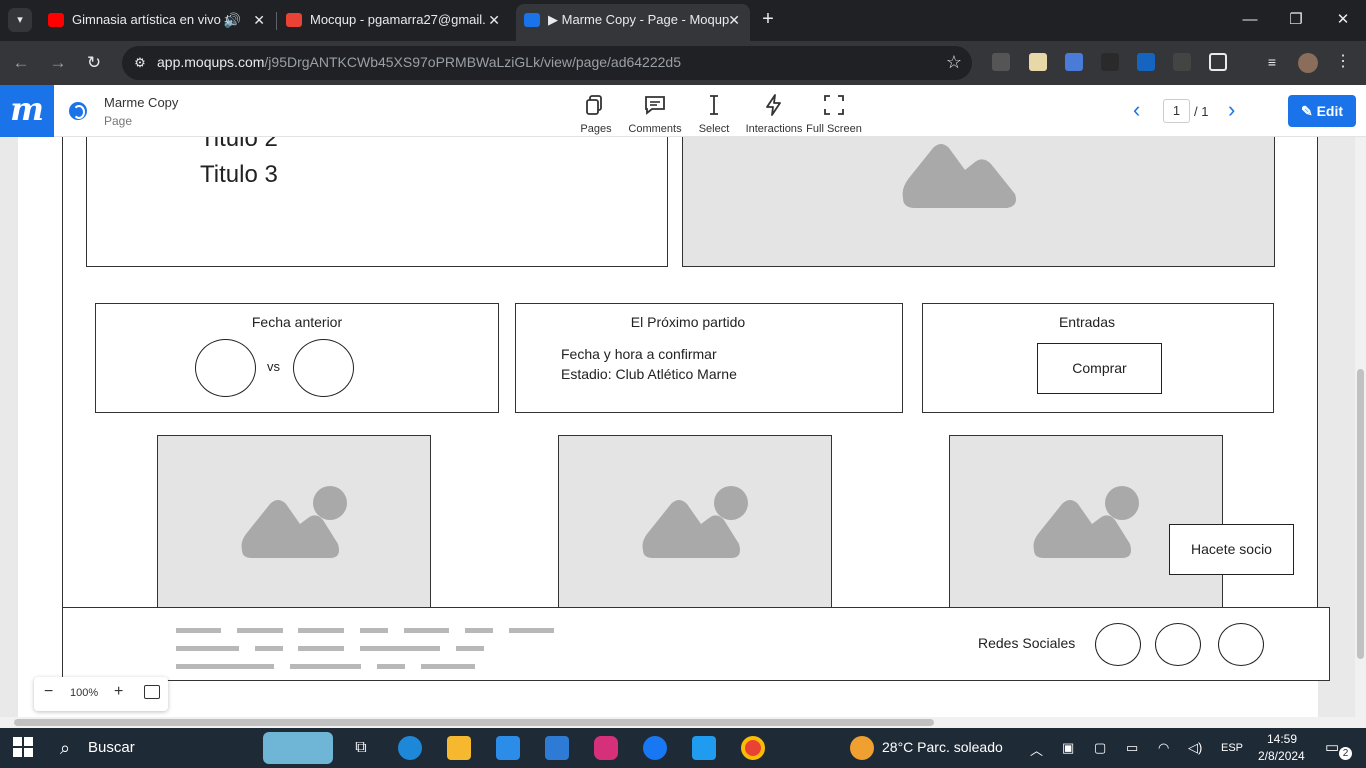 This screenshot has height=768, width=1366. What do you see at coordinates (704, 748) in the screenshot?
I see `vscode-icon` at bounding box center [704, 748].